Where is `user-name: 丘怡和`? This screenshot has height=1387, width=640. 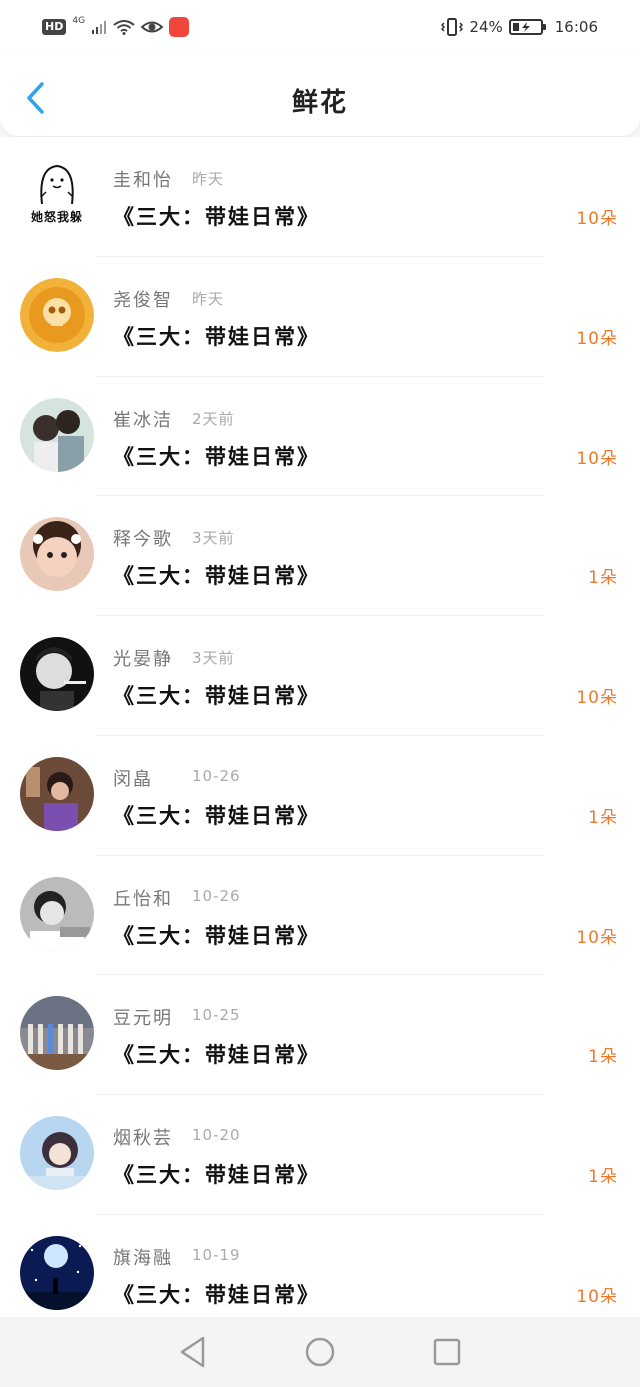 user-name: 丘怡和 is located at coordinates (143, 898).